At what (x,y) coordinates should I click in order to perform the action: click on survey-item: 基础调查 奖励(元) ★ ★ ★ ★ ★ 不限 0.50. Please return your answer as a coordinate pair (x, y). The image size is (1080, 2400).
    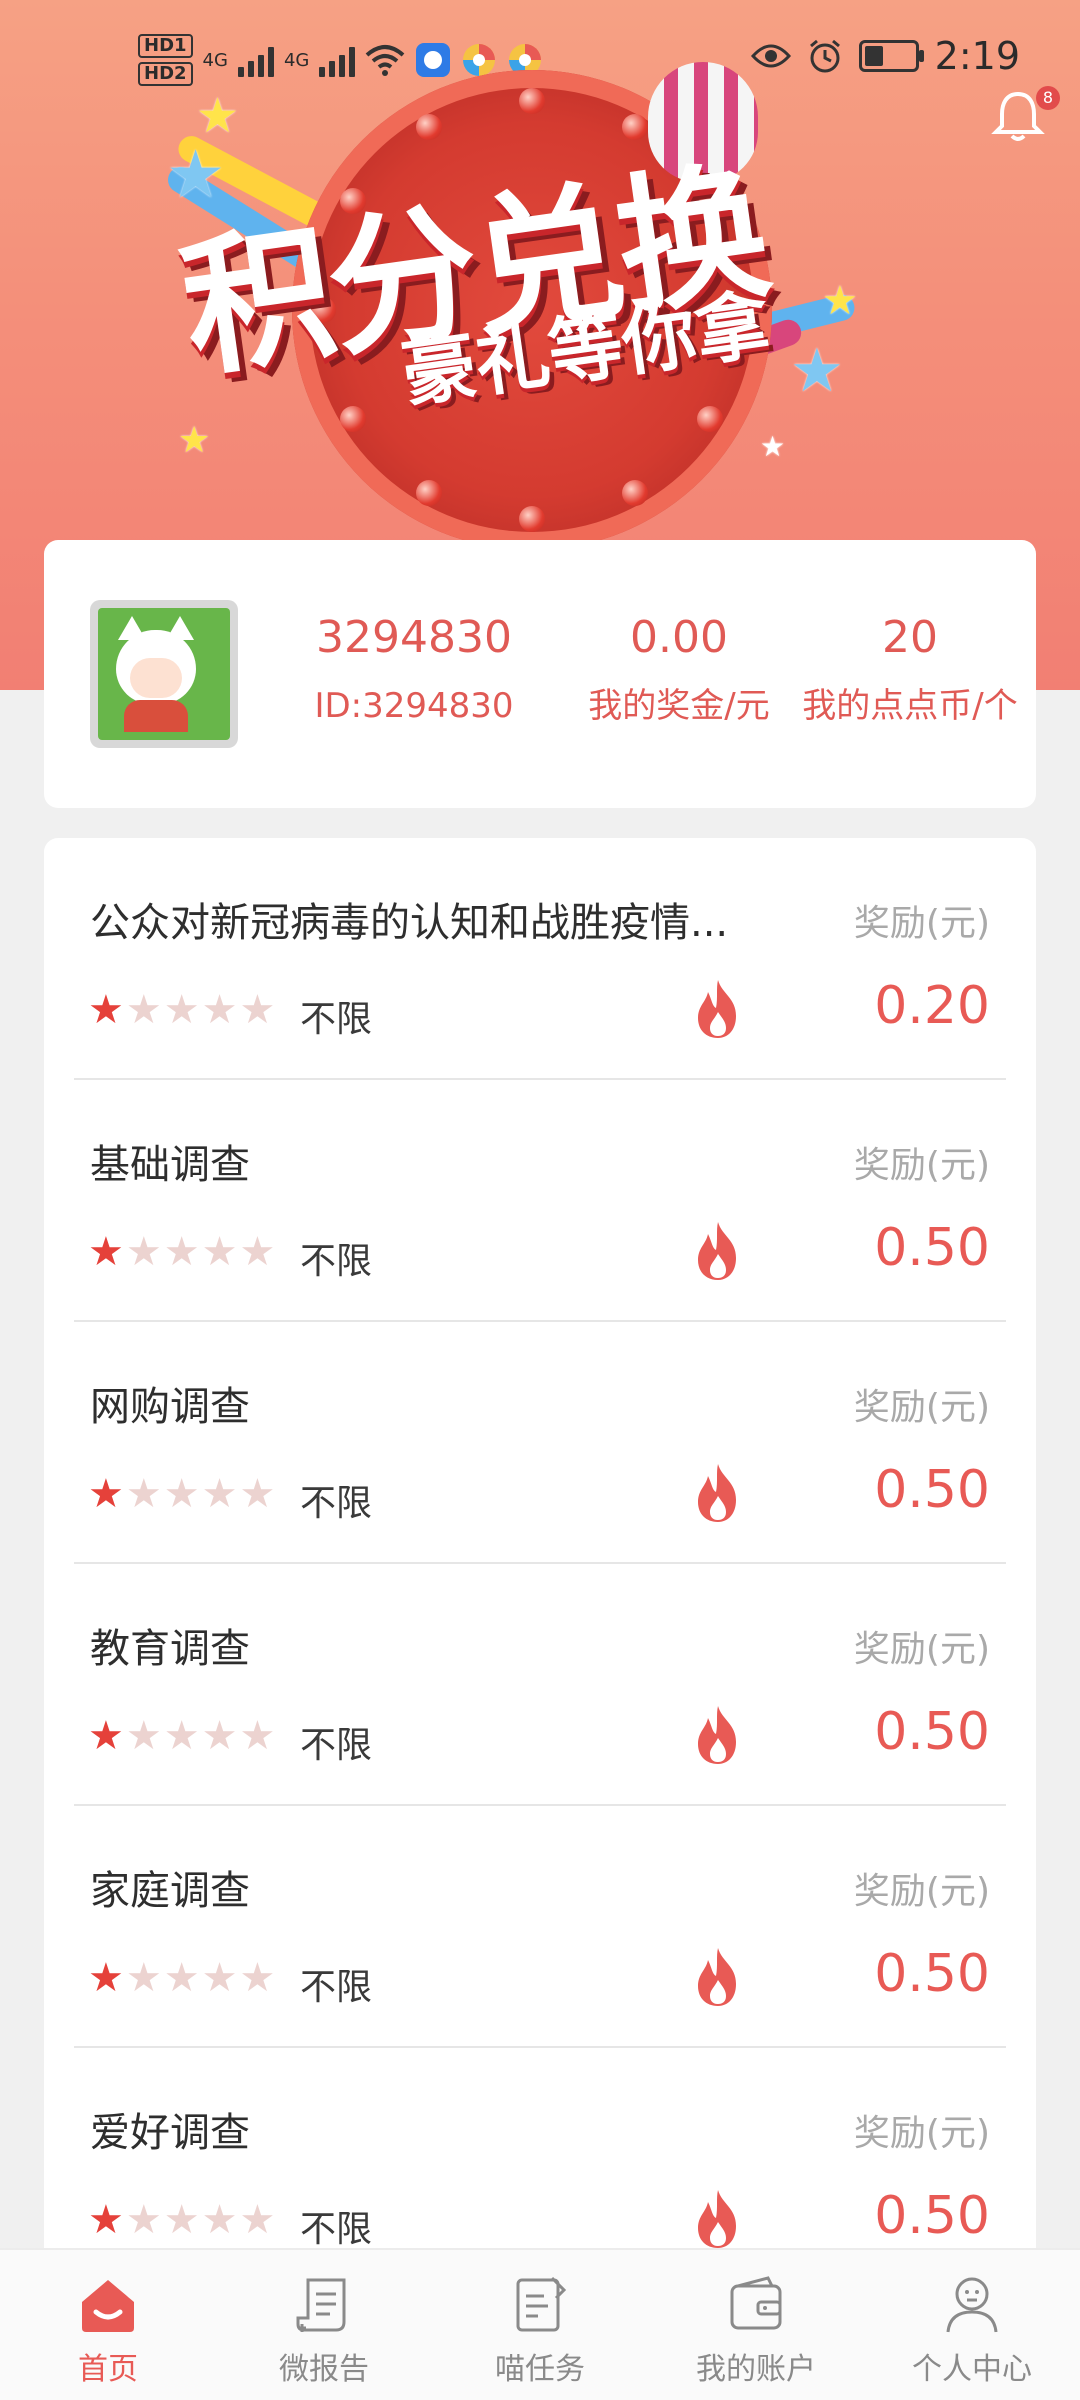
    Looking at the image, I should click on (540, 1201).